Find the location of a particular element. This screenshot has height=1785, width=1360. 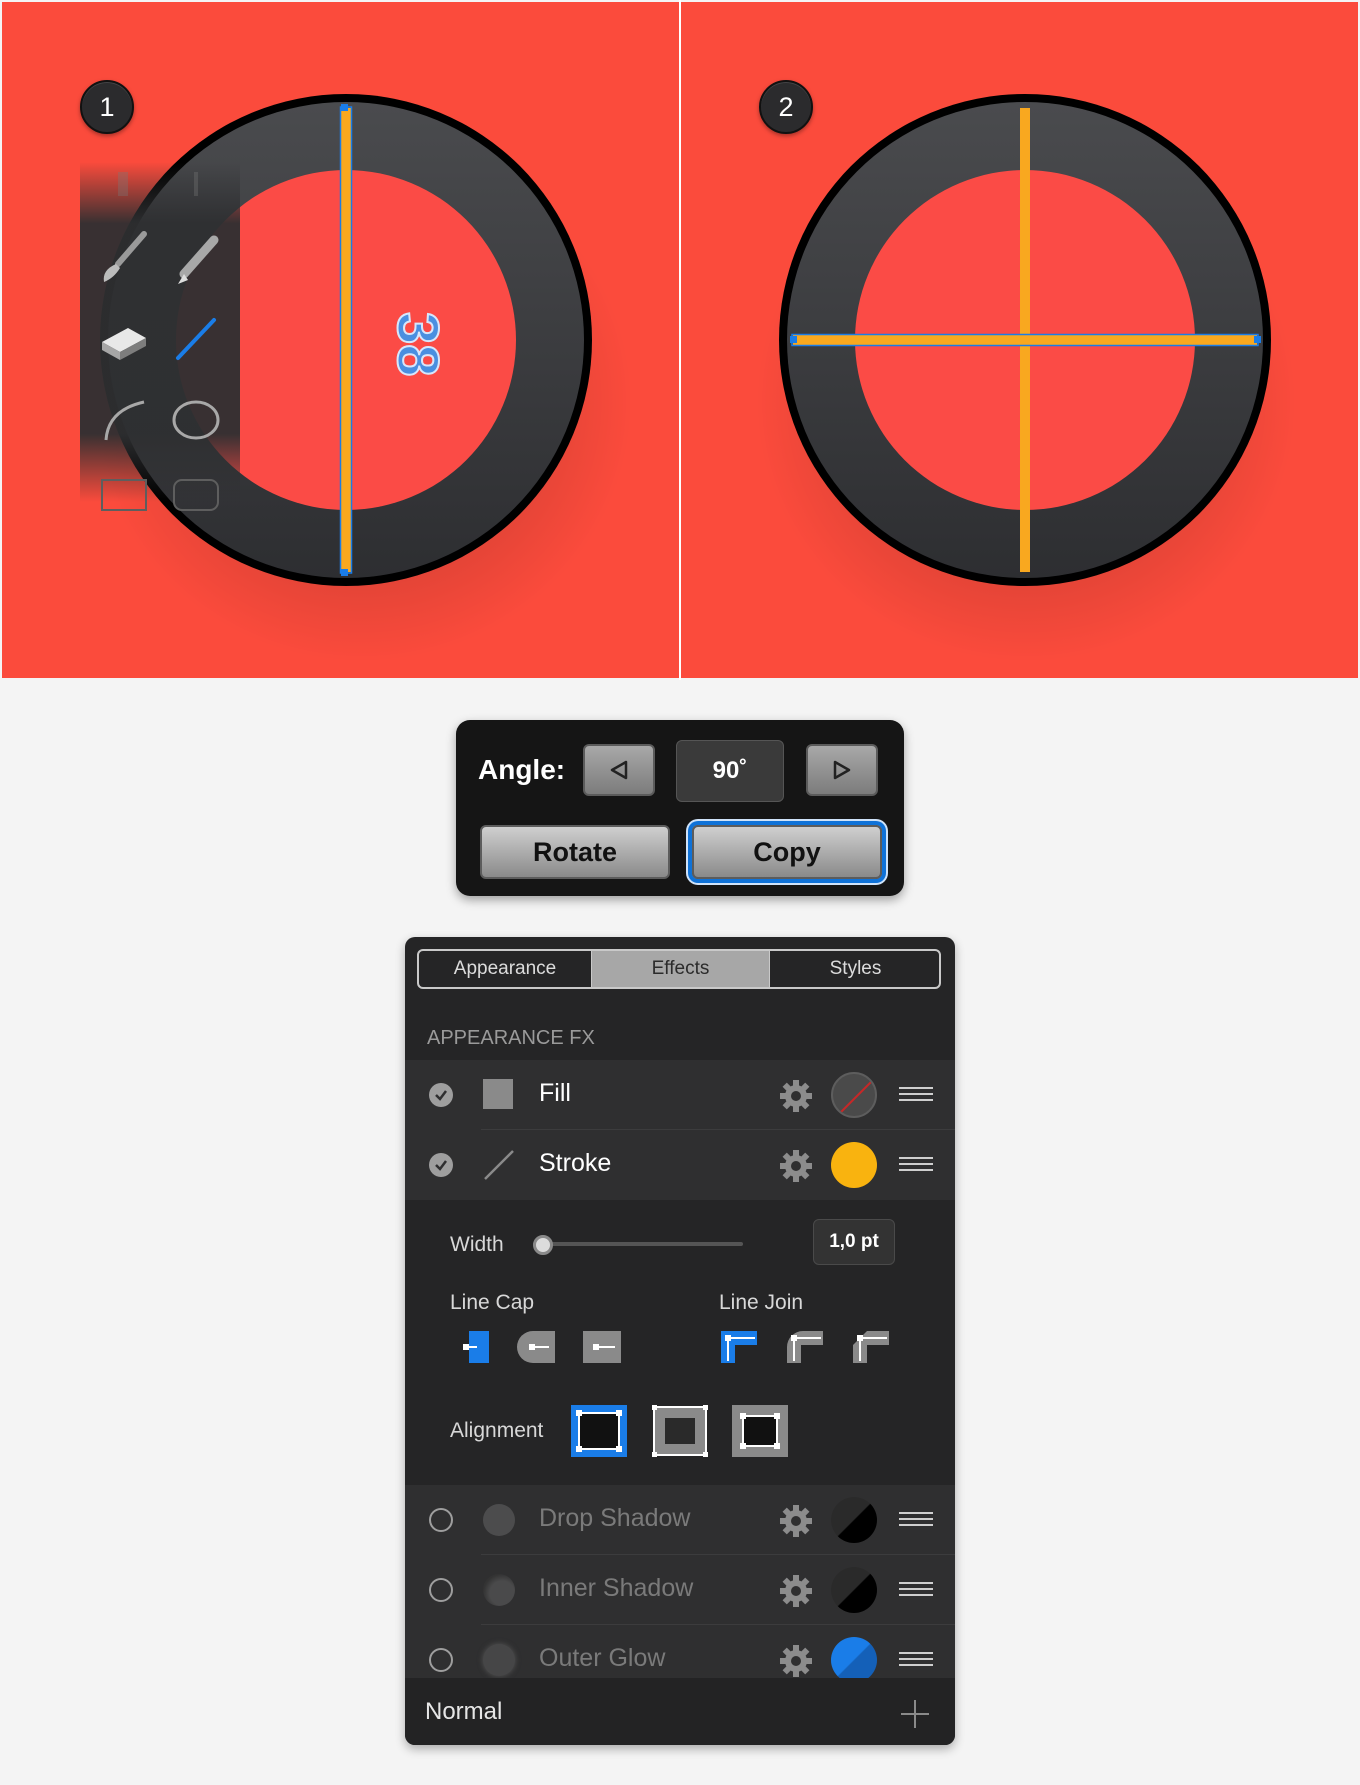

inner-shadow-enabled-checkbox is located at coordinates (441, 1590).